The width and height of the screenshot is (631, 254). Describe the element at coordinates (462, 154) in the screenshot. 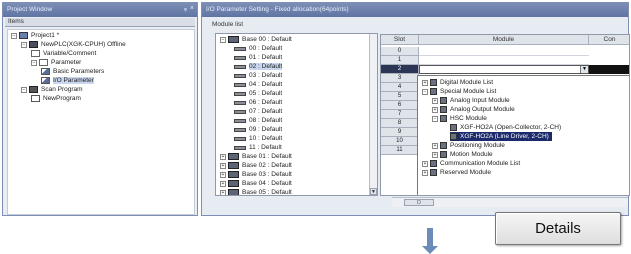

I see `module-list-item: + Motion Module` at that location.